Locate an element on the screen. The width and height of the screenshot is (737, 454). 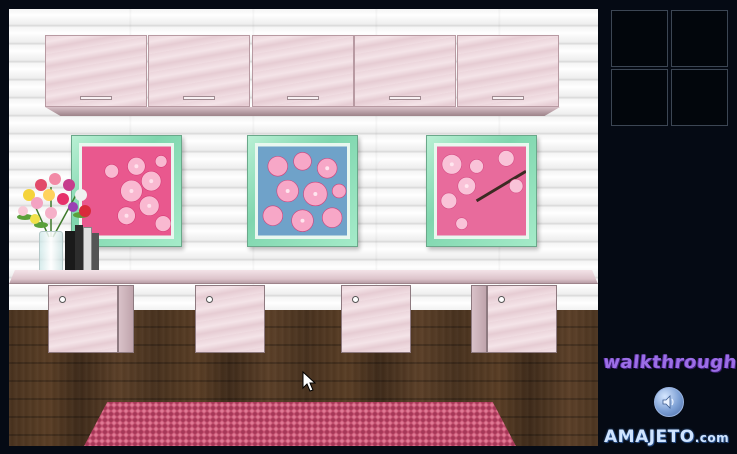
upper-cabinet-base is located at coordinates (302, 111).